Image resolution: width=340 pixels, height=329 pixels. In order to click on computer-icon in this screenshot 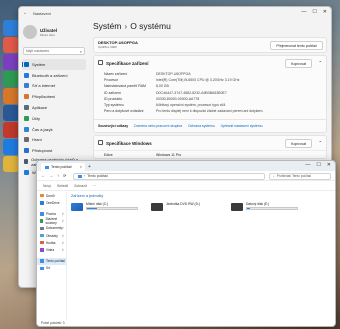, I will do `click(42, 261)`.